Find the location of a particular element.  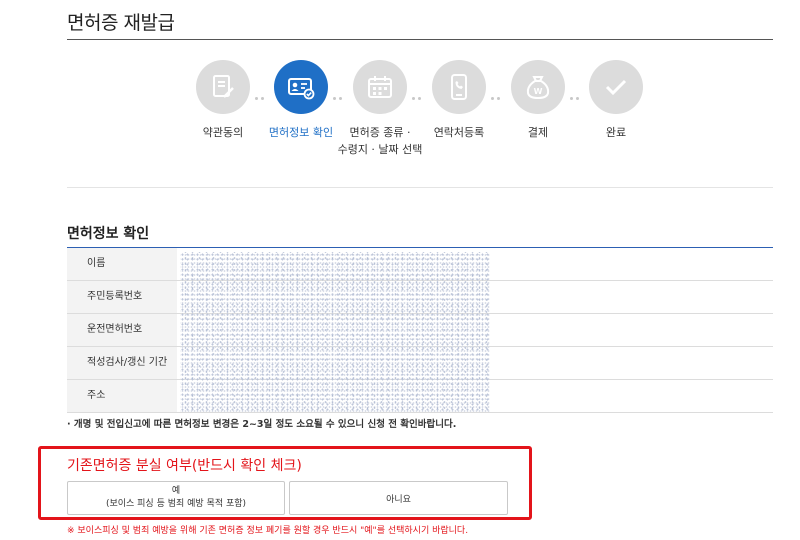

calendar-icon is located at coordinates (380, 87).